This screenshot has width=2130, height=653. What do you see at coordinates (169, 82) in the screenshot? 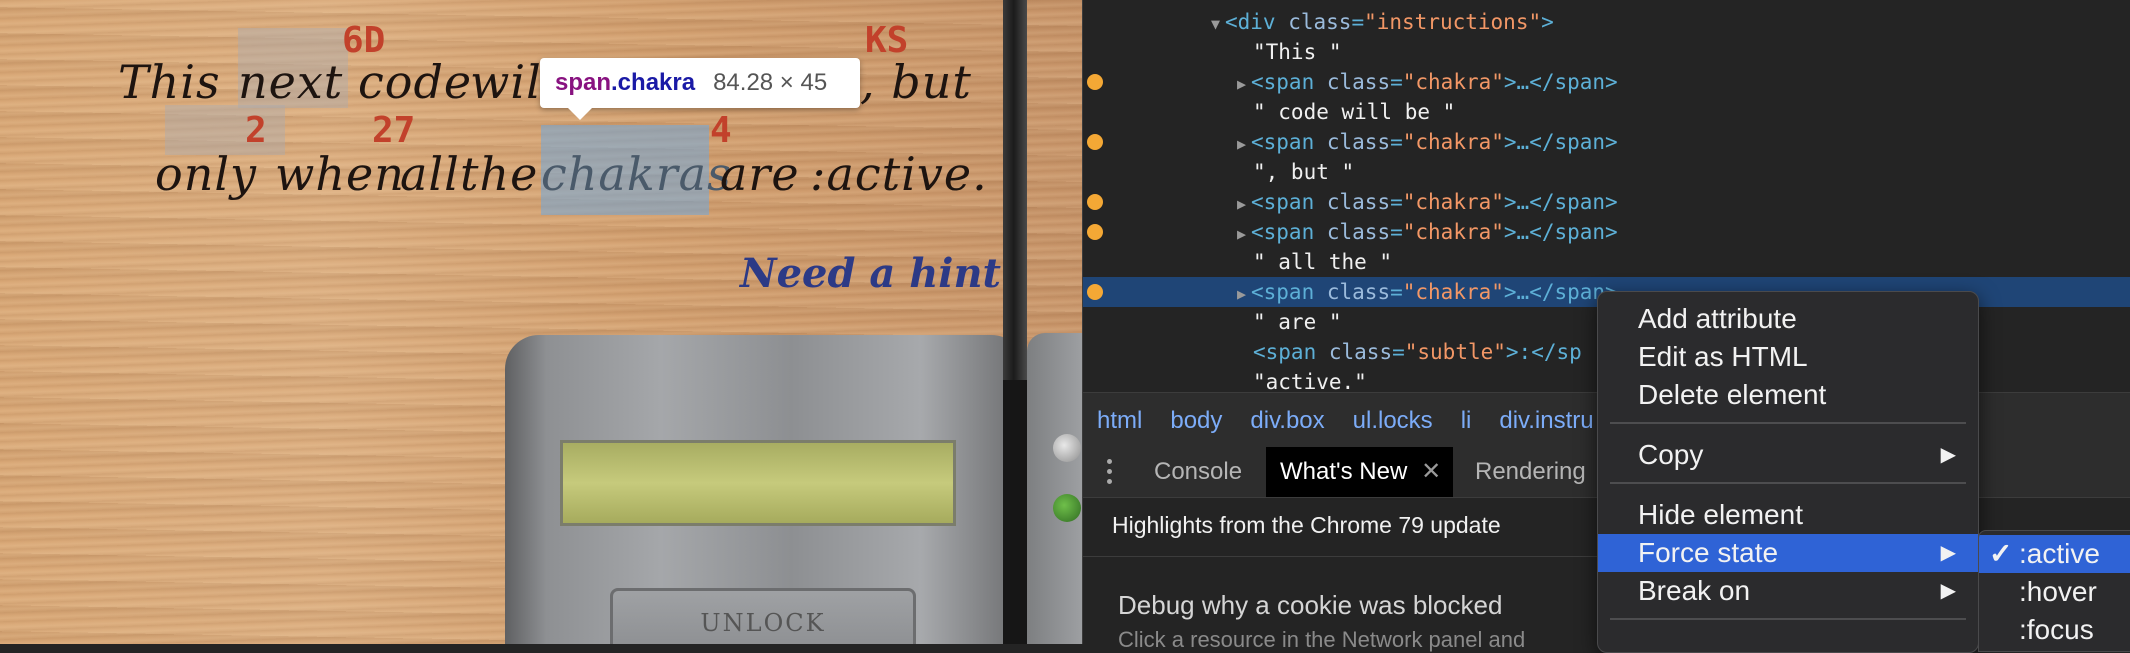
I see `instruction-word: This` at bounding box center [169, 82].